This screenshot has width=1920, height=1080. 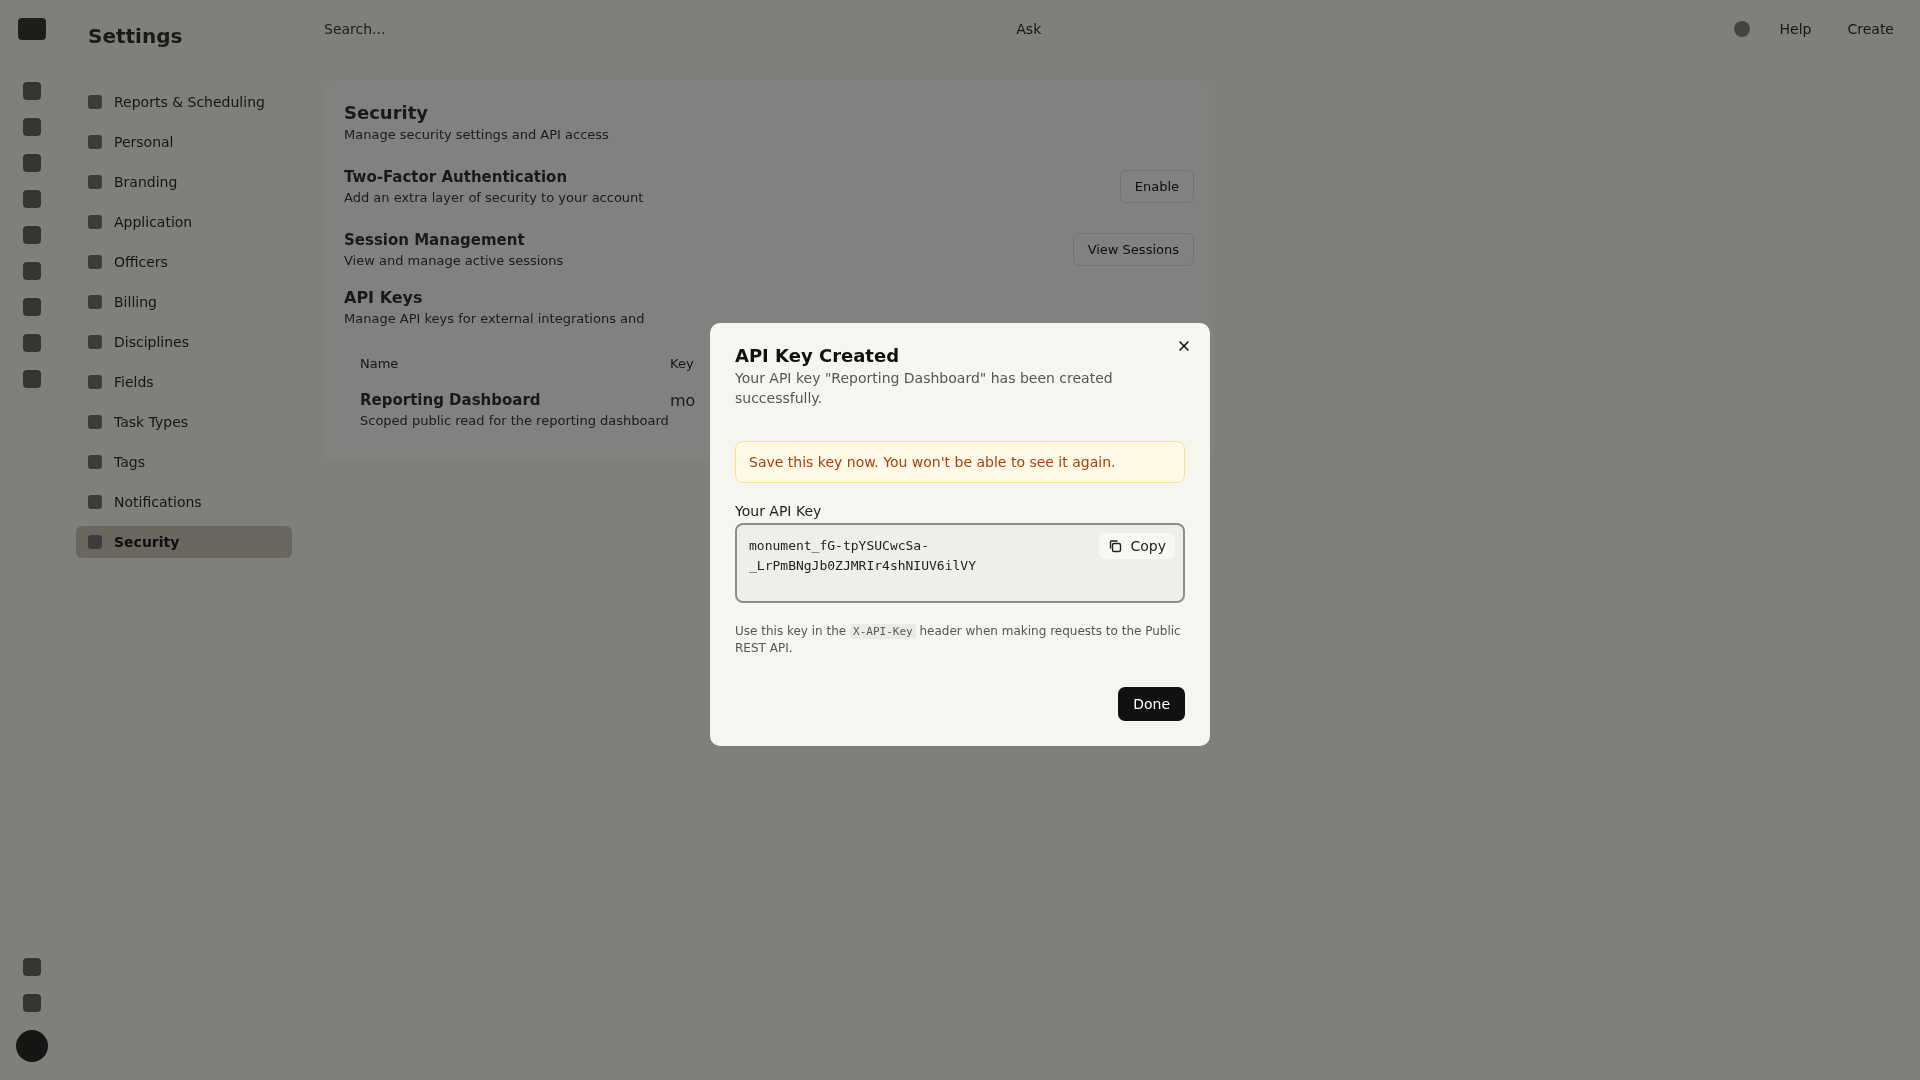 I want to click on section-title: API Keys, so click(x=384, y=297).